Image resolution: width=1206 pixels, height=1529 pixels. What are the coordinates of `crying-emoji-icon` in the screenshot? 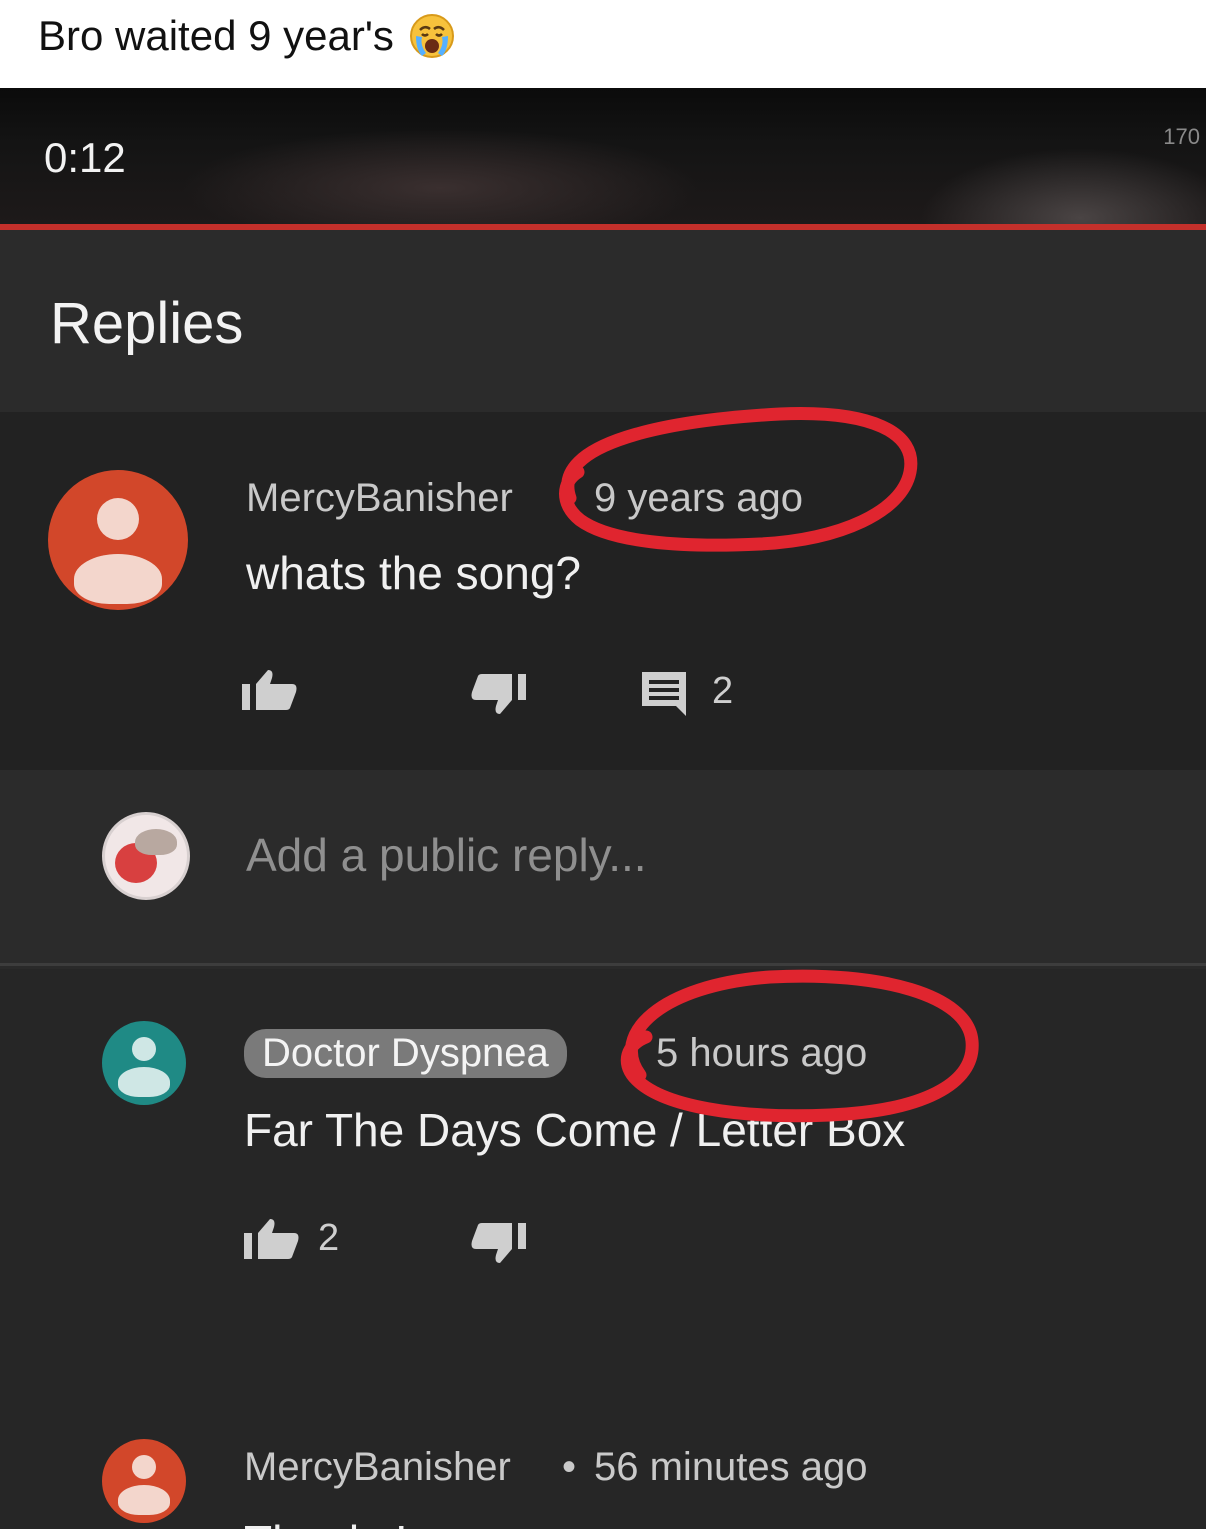 It's located at (432, 36).